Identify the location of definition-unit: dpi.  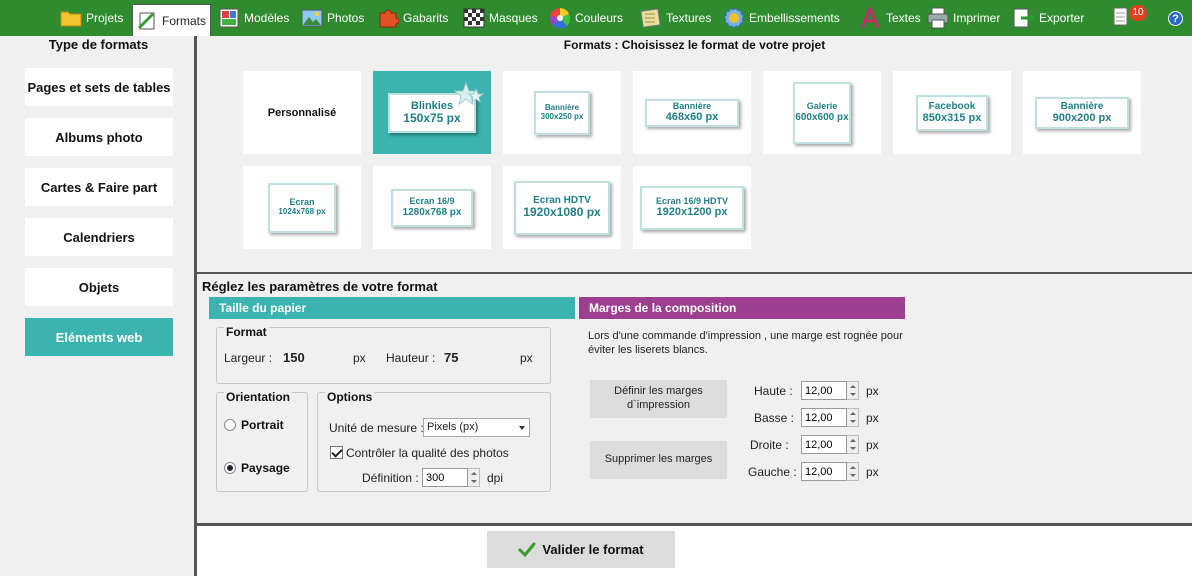
(495, 478).